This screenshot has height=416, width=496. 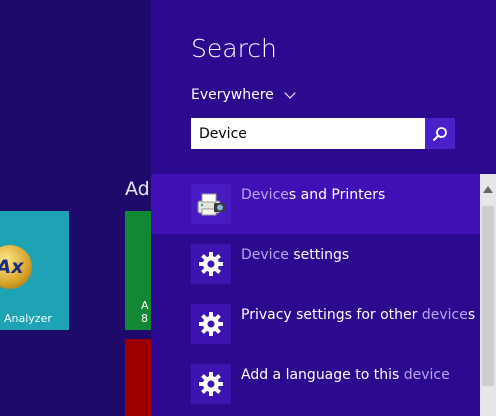 I want to click on result-add-language: Add a language to this device, so click(x=315, y=384).